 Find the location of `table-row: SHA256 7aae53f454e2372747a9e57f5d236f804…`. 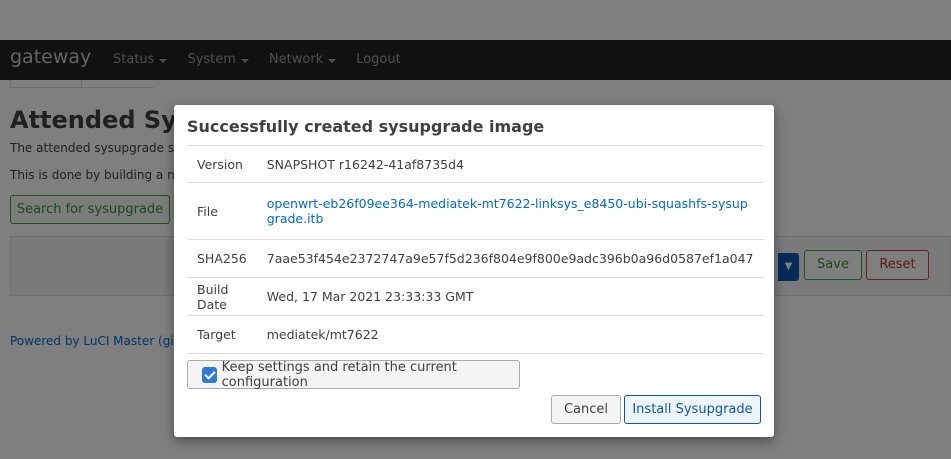

table-row: SHA256 7aae53f454e2372747a9e57f5d236f804… is located at coordinates (475, 258).